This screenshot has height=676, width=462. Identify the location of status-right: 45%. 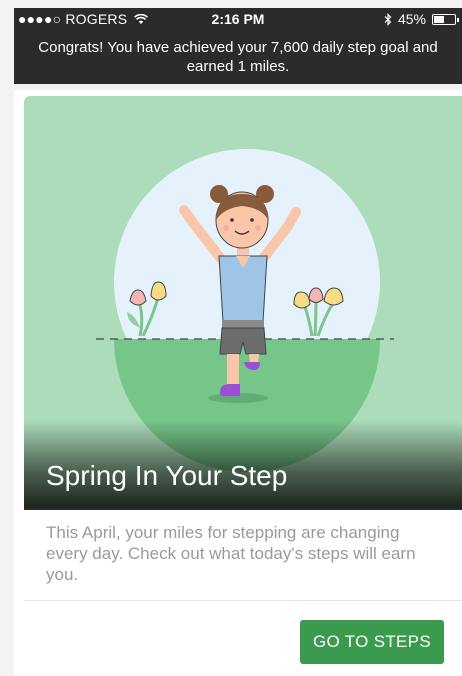
(421, 19).